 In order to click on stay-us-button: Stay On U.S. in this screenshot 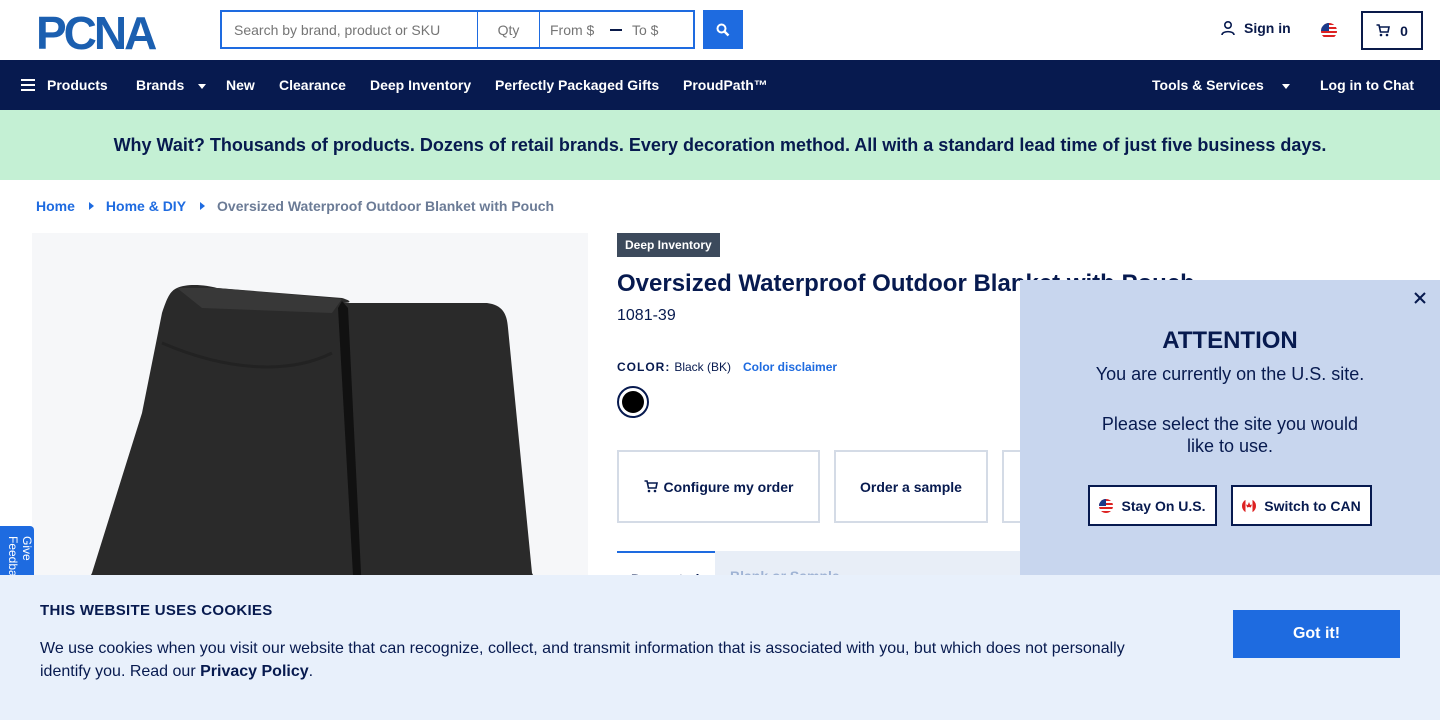, I will do `click(1152, 505)`.